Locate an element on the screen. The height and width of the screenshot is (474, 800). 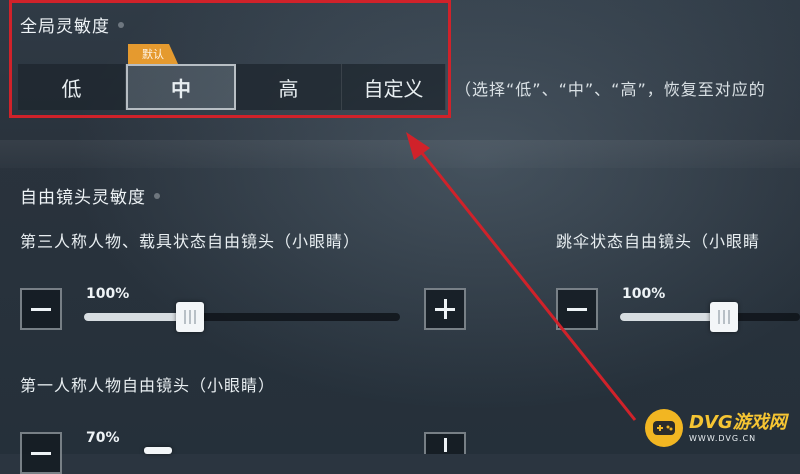
watermark-url: WWW.DVG.CN is located at coordinates (723, 438).